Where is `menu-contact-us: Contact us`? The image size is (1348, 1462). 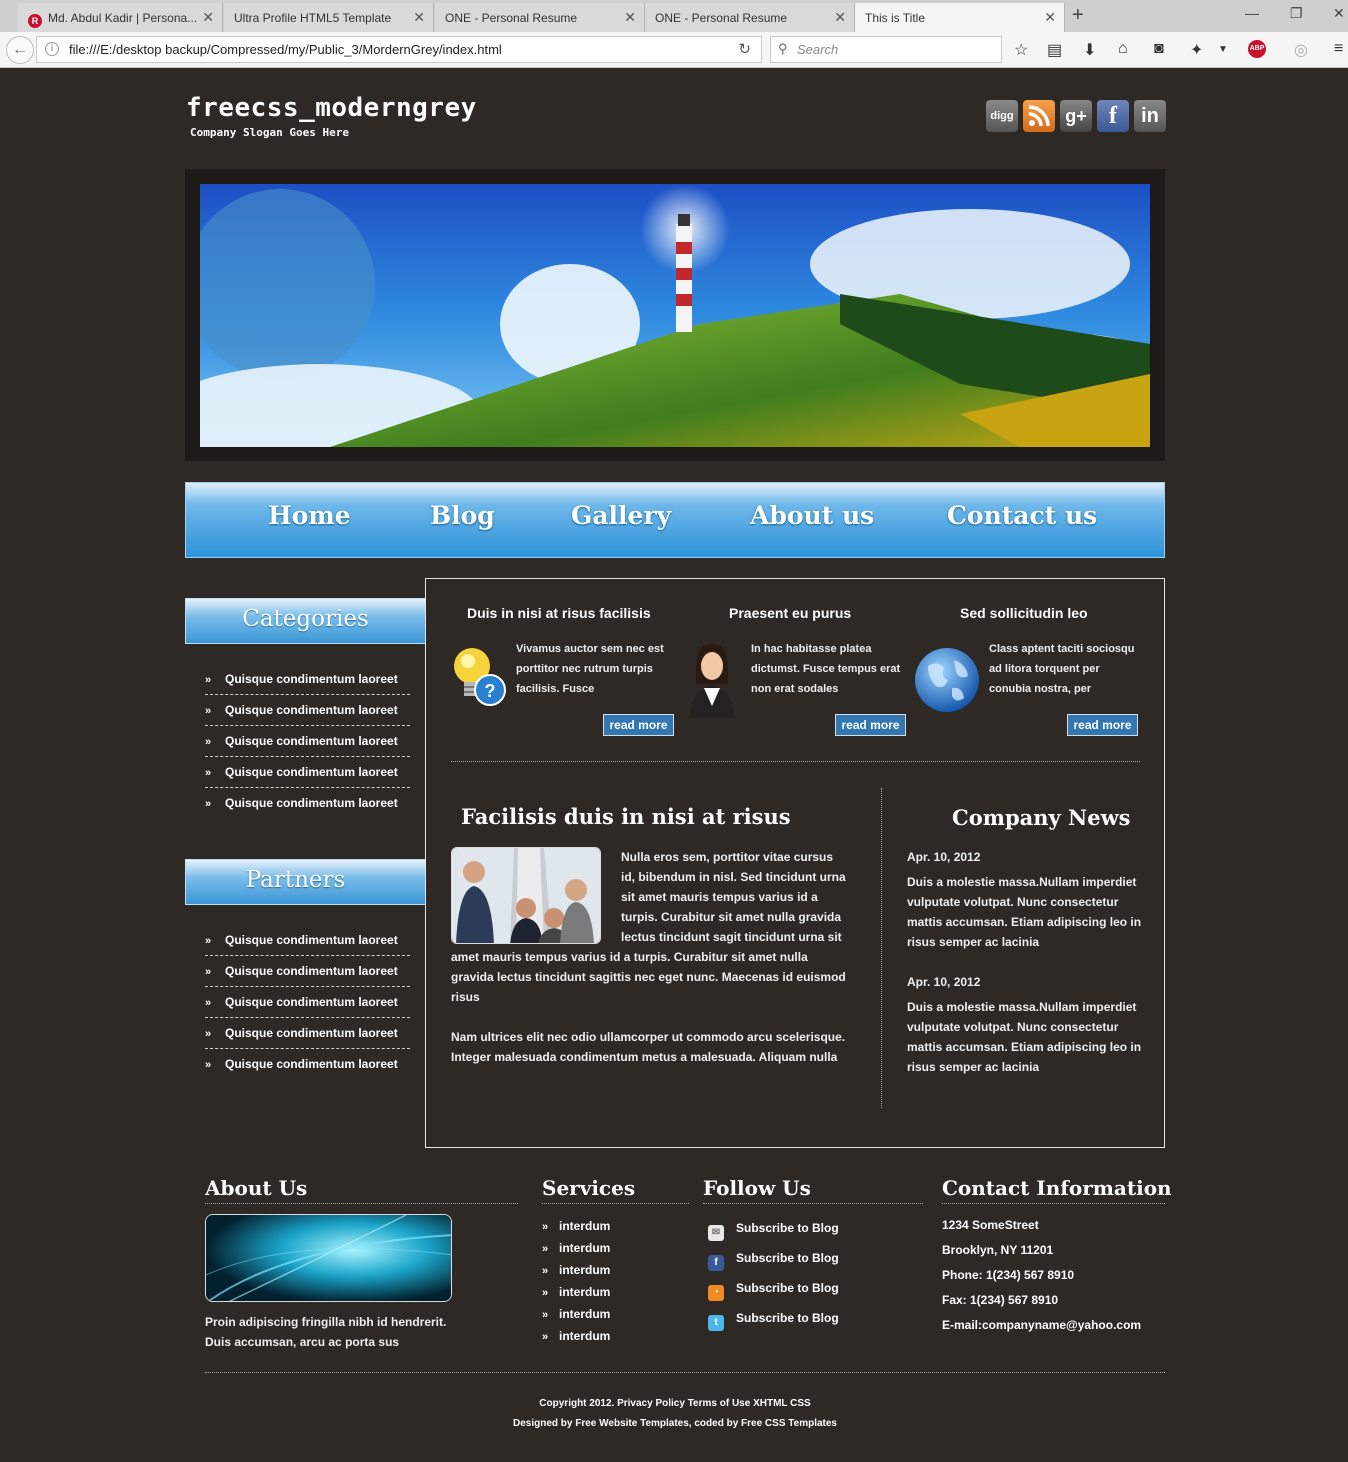 menu-contact-us: Contact us is located at coordinates (1022, 515).